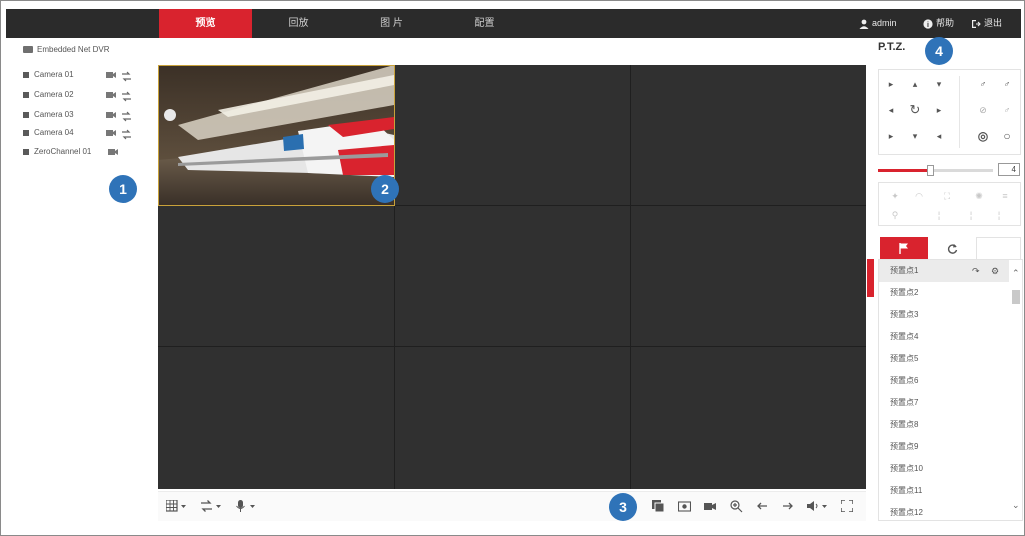  I want to click on camera-item-03: Camera 03, so click(80, 117).